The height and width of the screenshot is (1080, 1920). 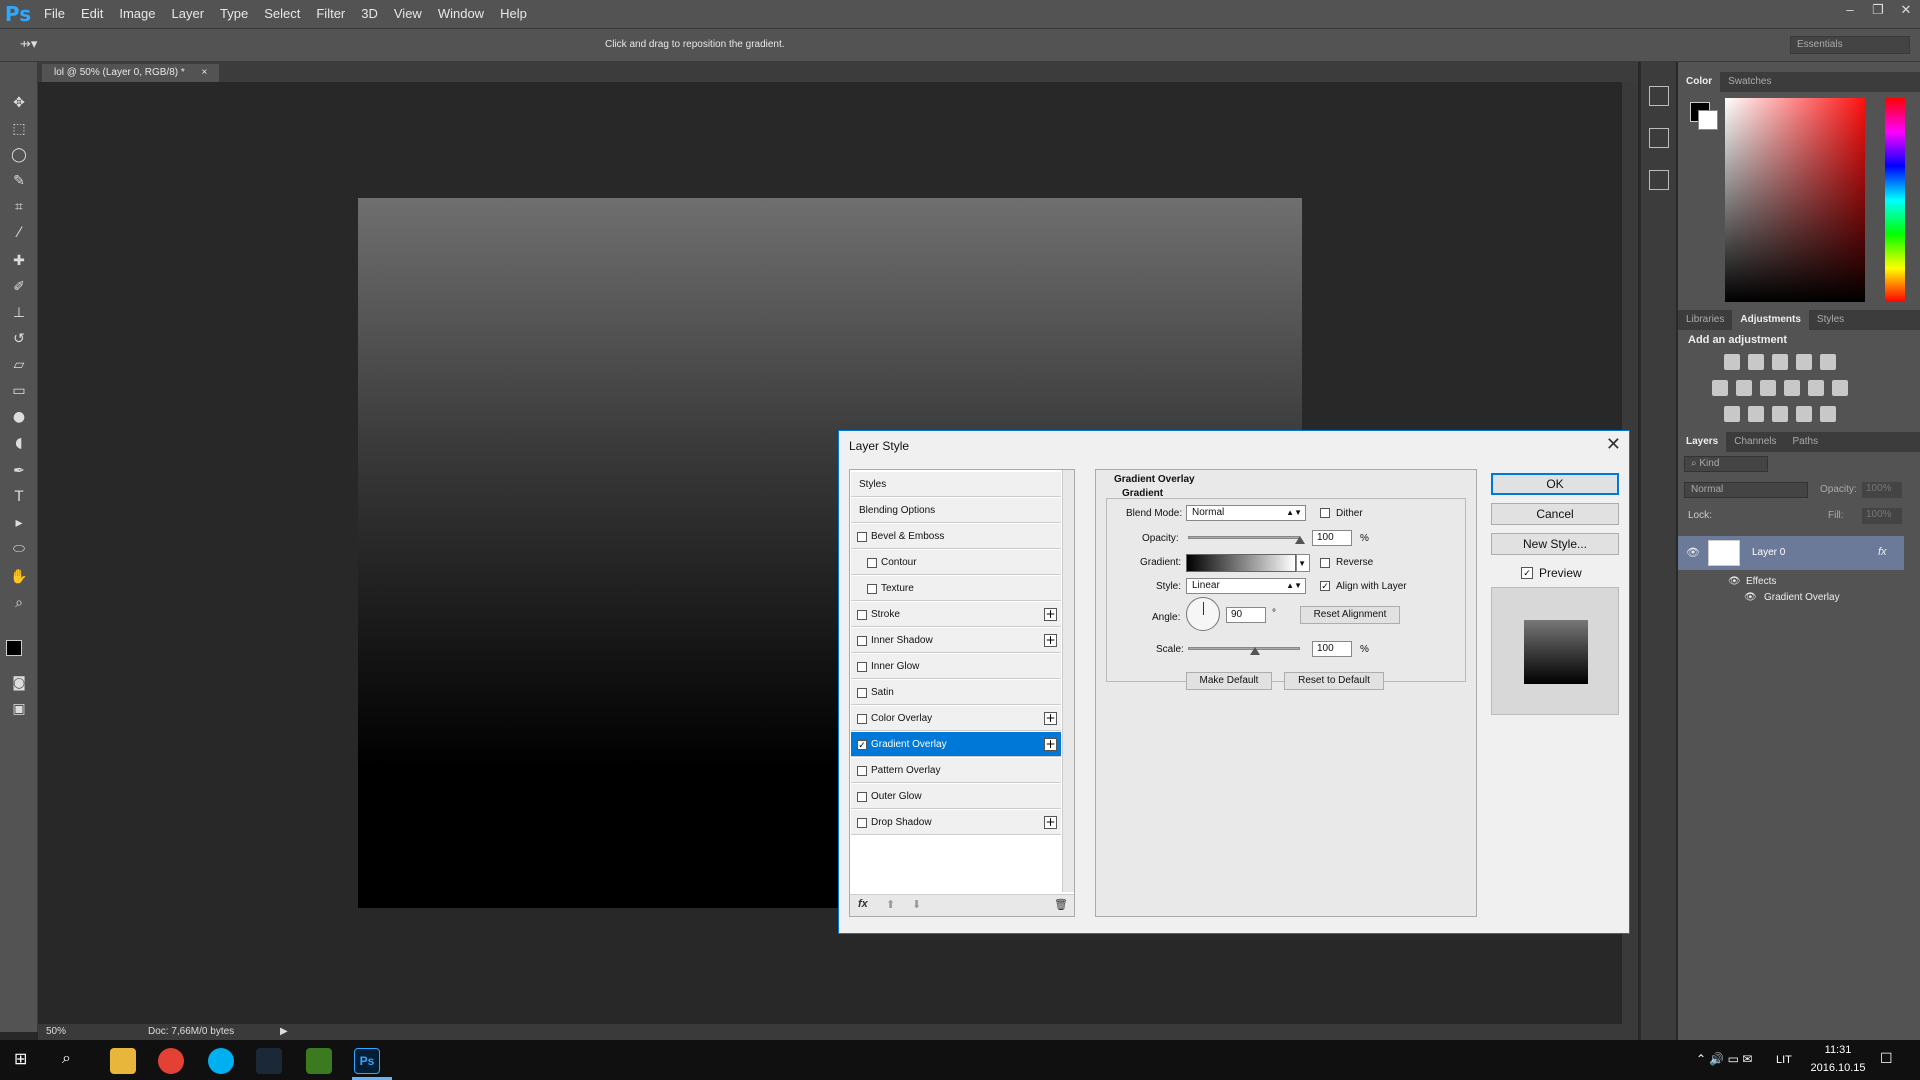 What do you see at coordinates (123, 1061) in the screenshot?
I see `file-explorer-icon` at bounding box center [123, 1061].